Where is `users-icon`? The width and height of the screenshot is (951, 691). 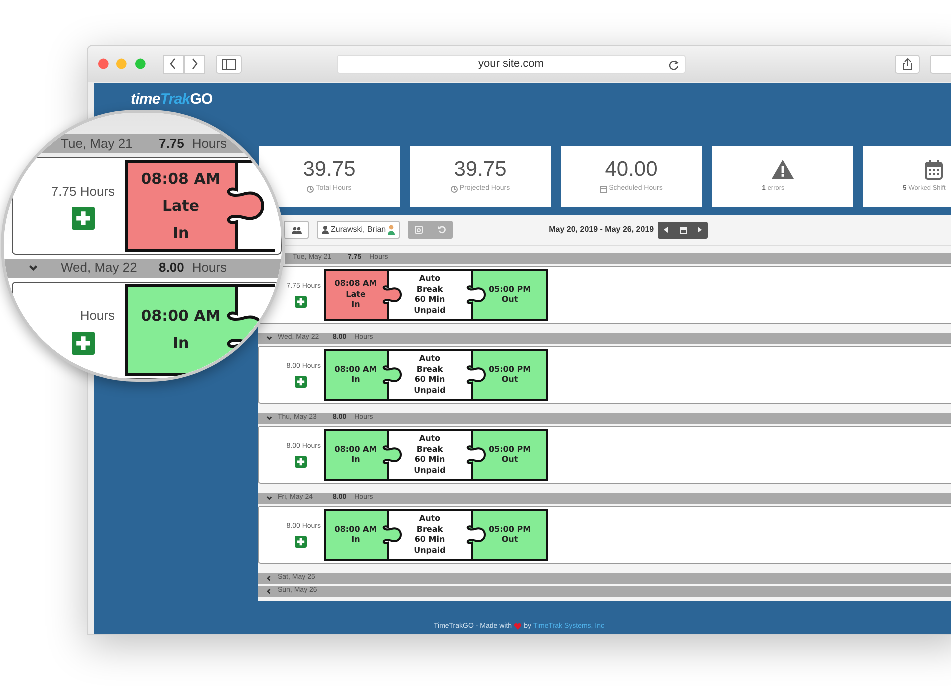 users-icon is located at coordinates (297, 230).